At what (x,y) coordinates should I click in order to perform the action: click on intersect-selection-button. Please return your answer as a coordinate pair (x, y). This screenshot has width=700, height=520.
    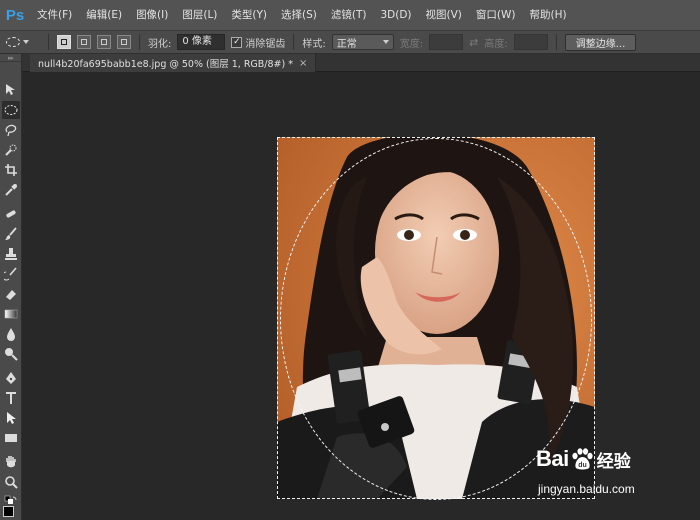
    Looking at the image, I should click on (124, 42).